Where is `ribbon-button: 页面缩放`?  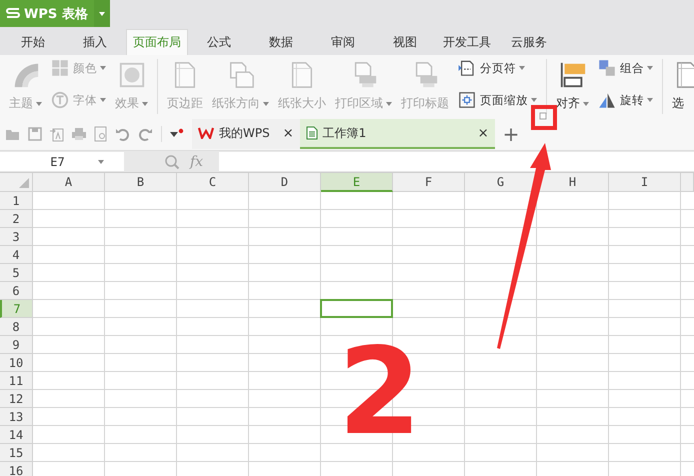 ribbon-button: 页面缩放 is located at coordinates (497, 100).